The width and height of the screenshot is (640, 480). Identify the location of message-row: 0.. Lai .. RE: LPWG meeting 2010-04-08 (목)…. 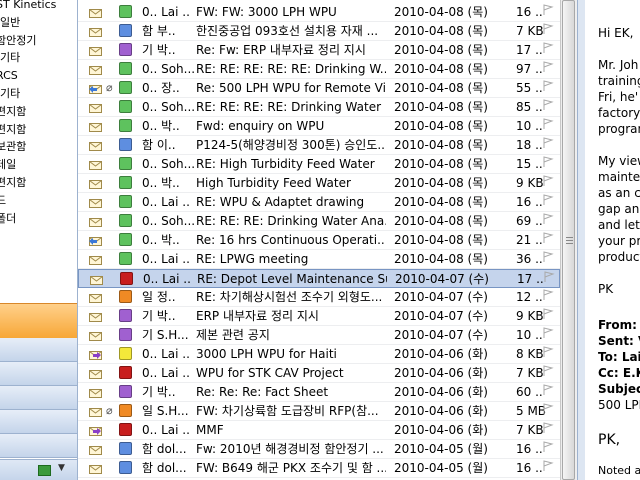
(319, 259).